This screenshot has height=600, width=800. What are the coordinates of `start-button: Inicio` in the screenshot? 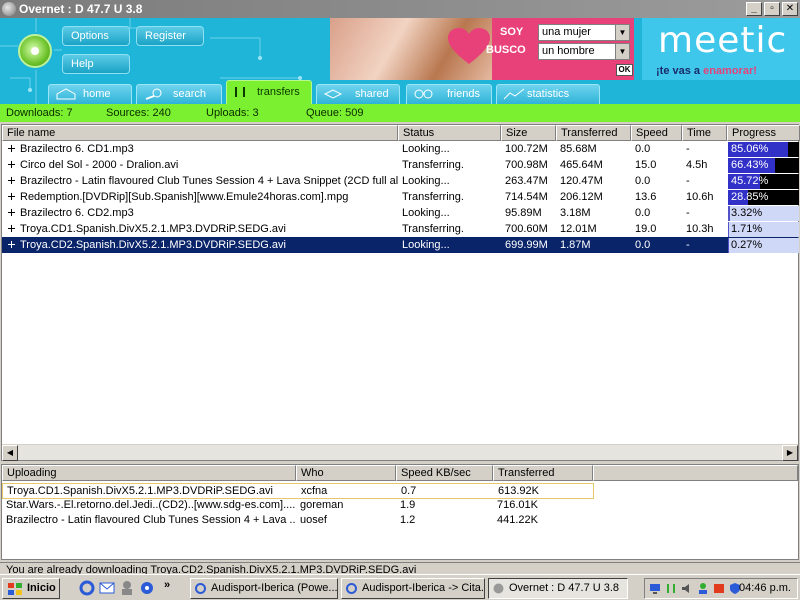 It's located at (31, 588).